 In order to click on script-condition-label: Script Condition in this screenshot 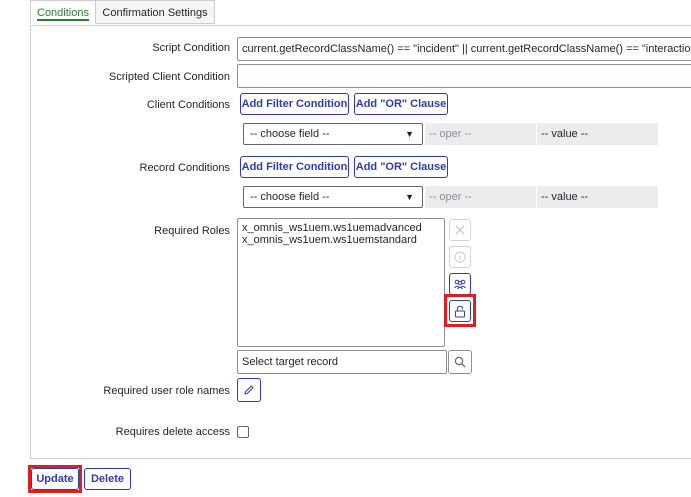, I will do `click(191, 48)`.